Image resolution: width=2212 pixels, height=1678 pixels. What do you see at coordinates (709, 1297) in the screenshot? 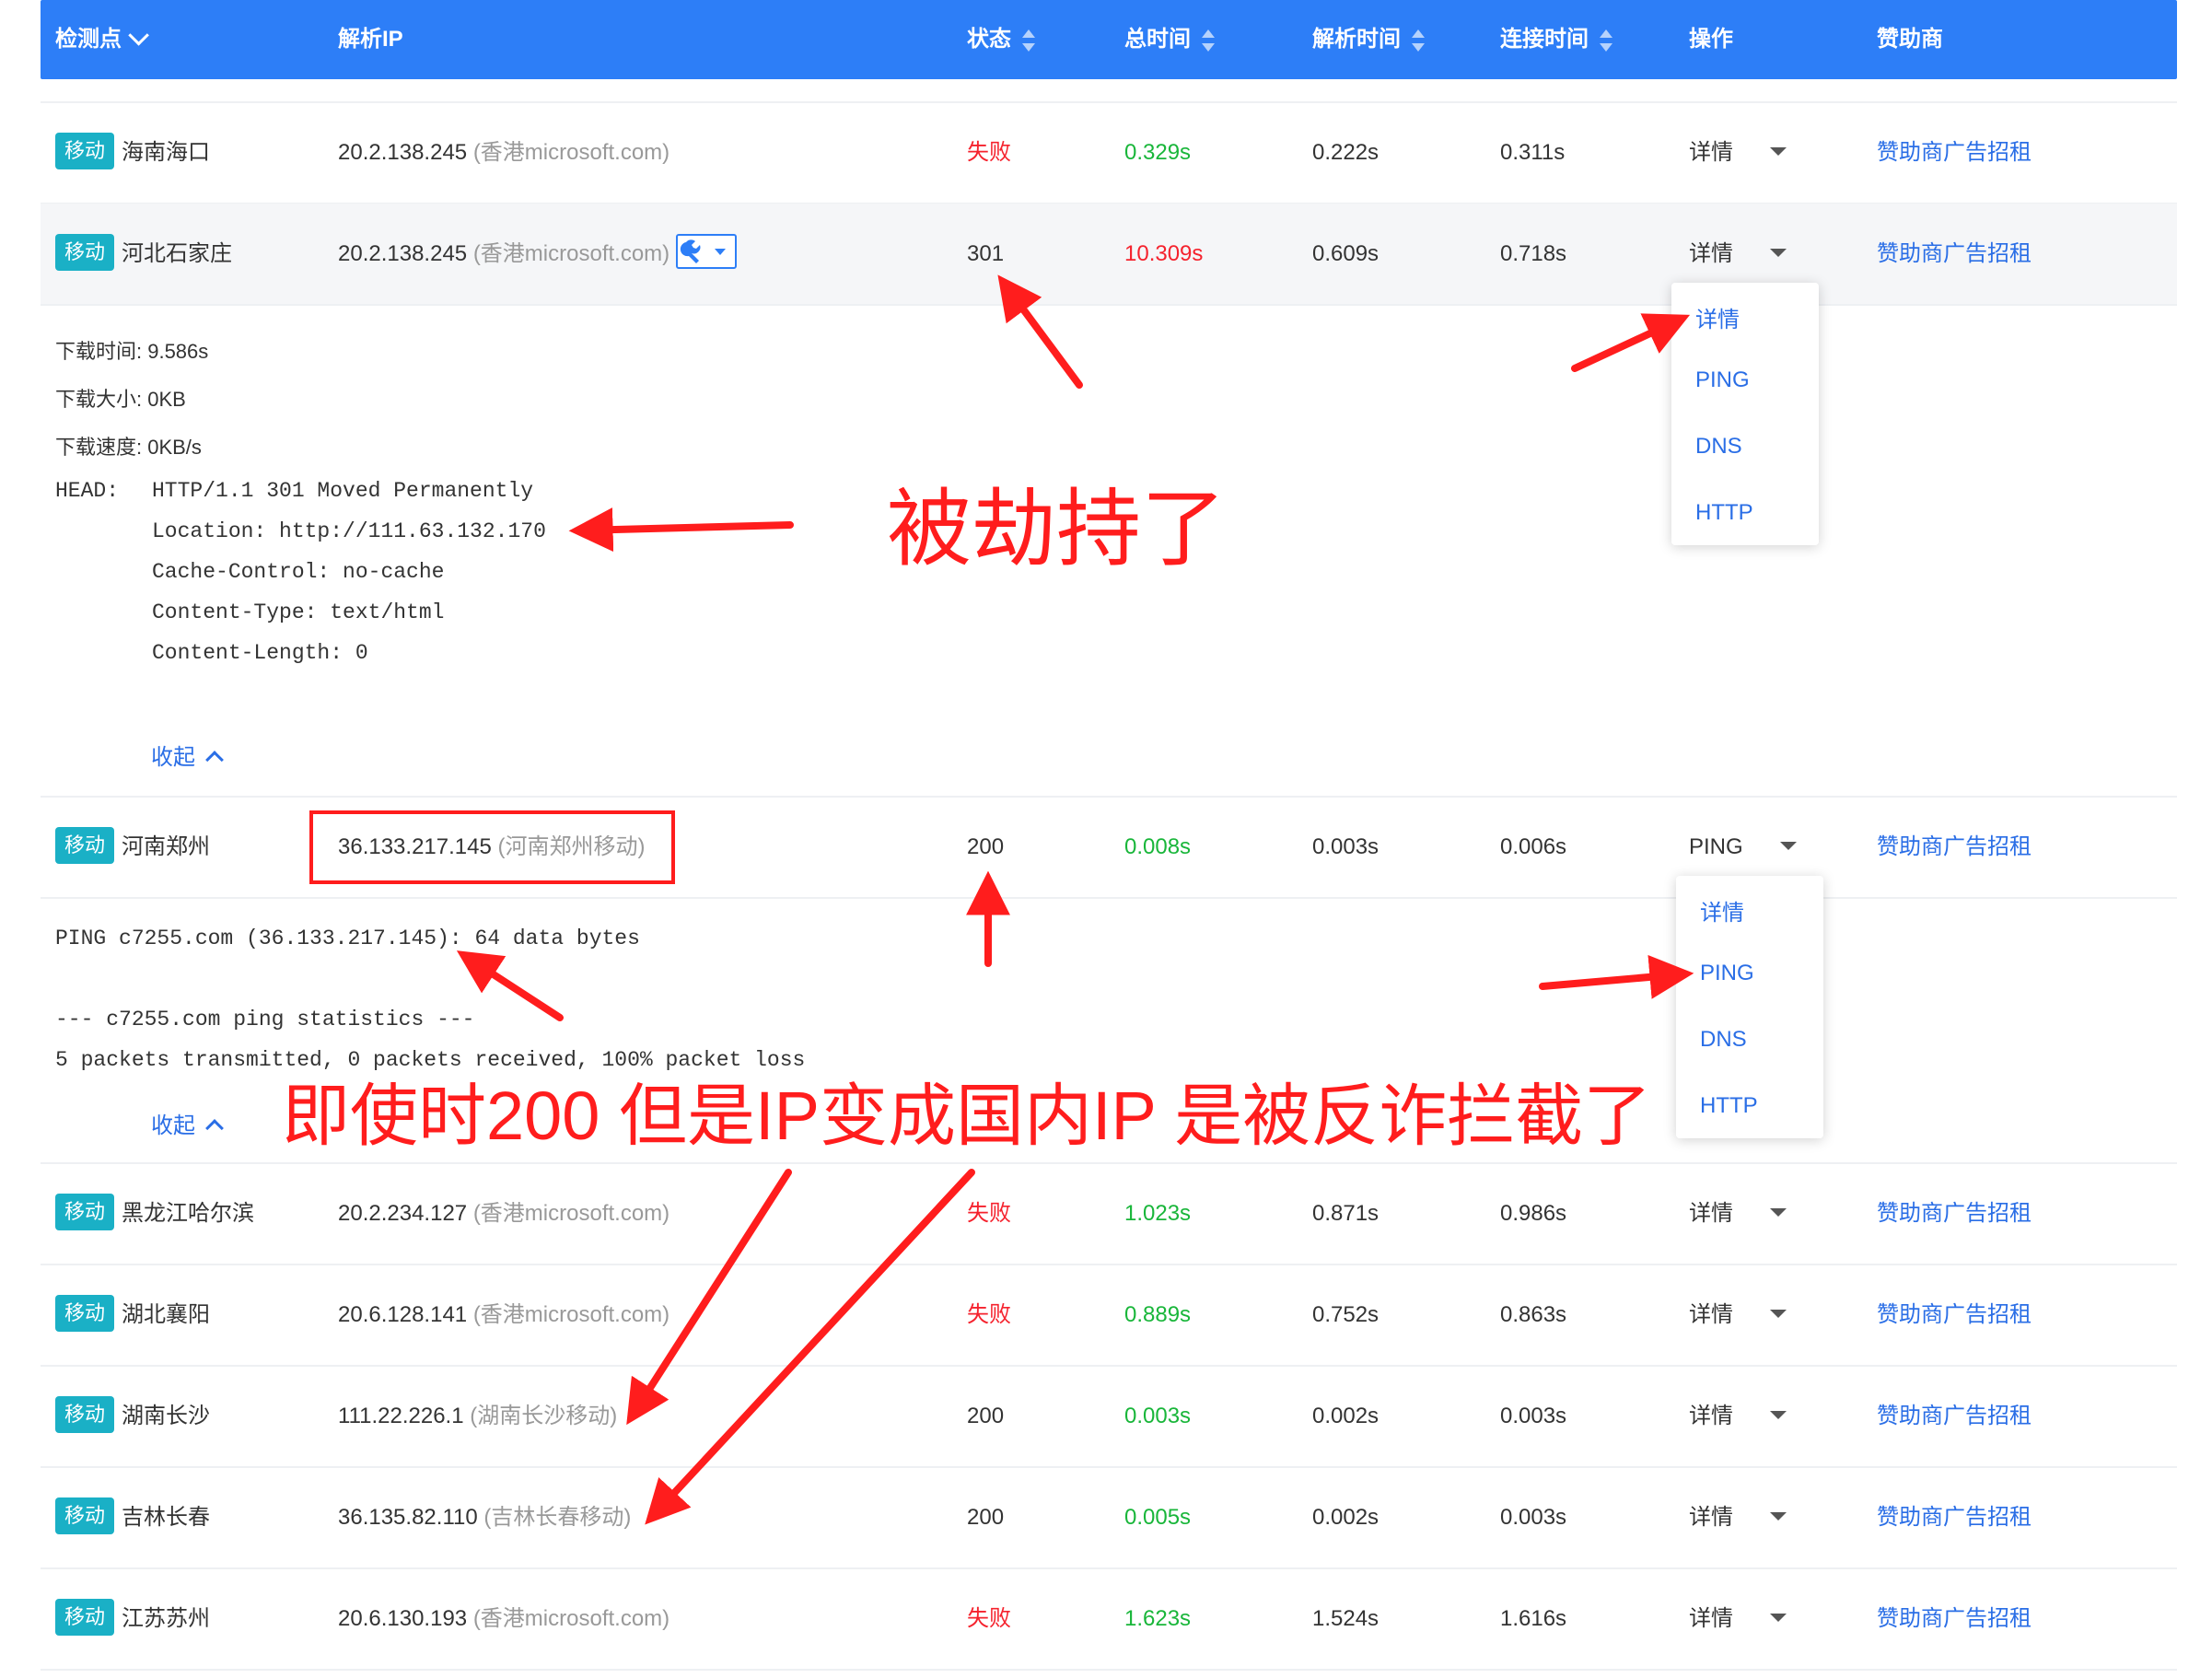
I see `arrow-to-changsha-ip` at bounding box center [709, 1297].